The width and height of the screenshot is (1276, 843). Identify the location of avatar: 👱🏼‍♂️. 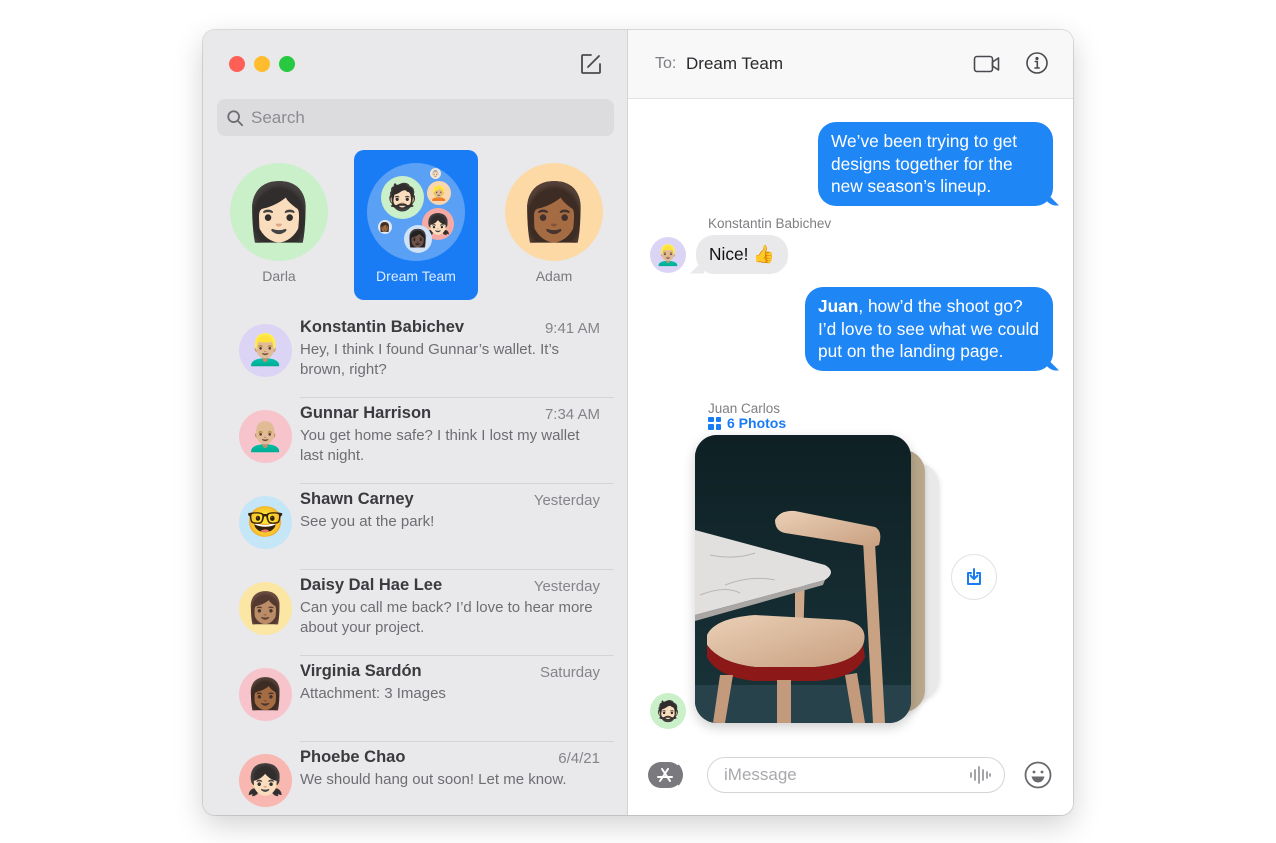
(265, 350).